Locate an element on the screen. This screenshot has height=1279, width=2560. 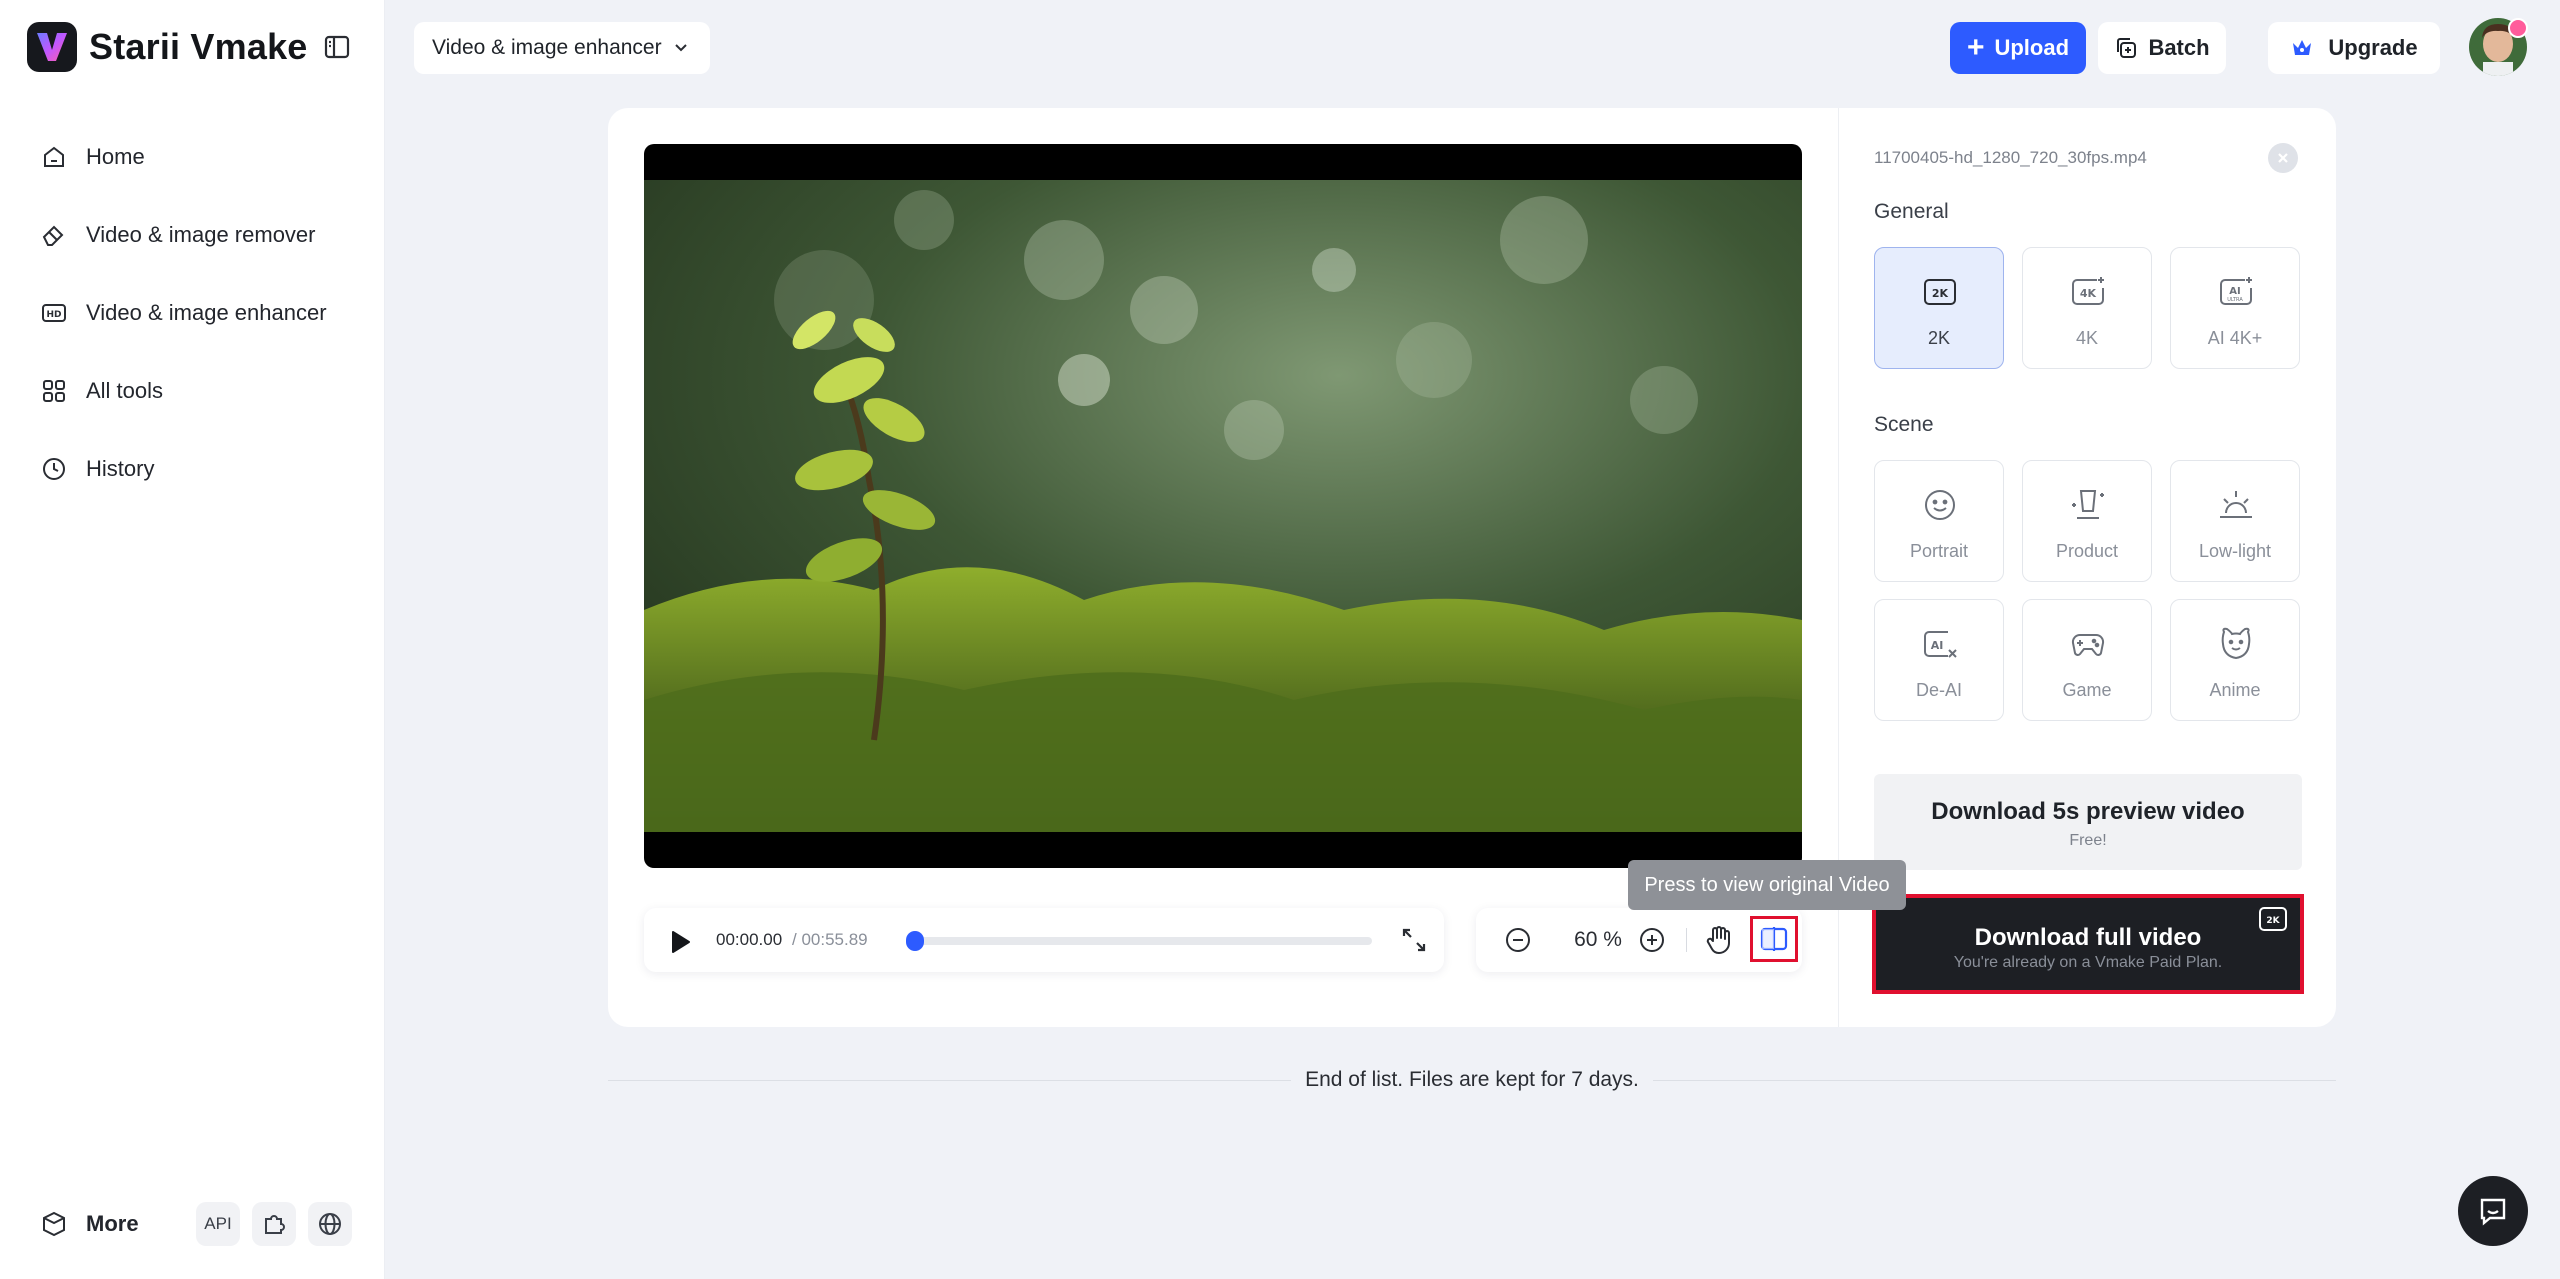
sidebar-item-home: Home is located at coordinates (193, 157).